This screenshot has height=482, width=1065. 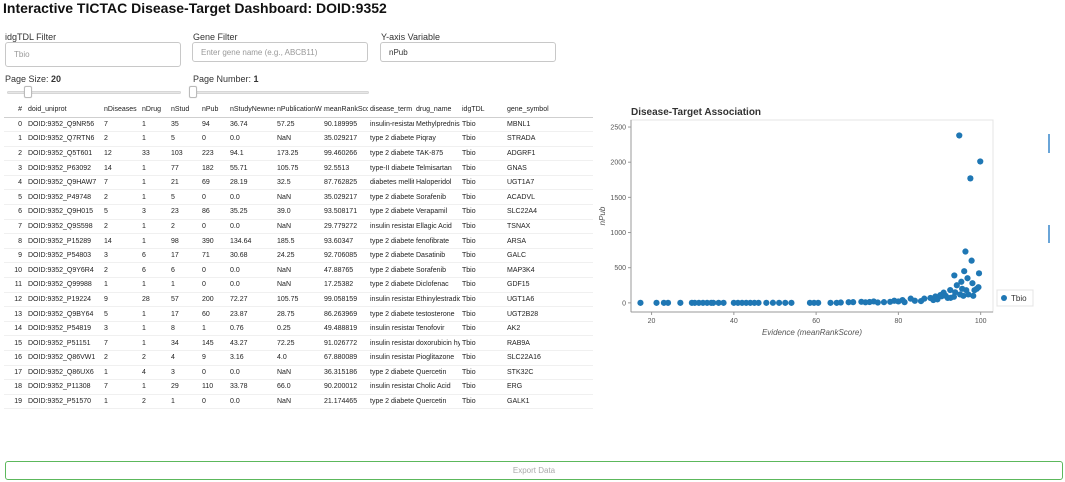 What do you see at coordinates (64, 110) in the screenshot?
I see `table-header-col-doid-uniprot: doid_uniprot` at bounding box center [64, 110].